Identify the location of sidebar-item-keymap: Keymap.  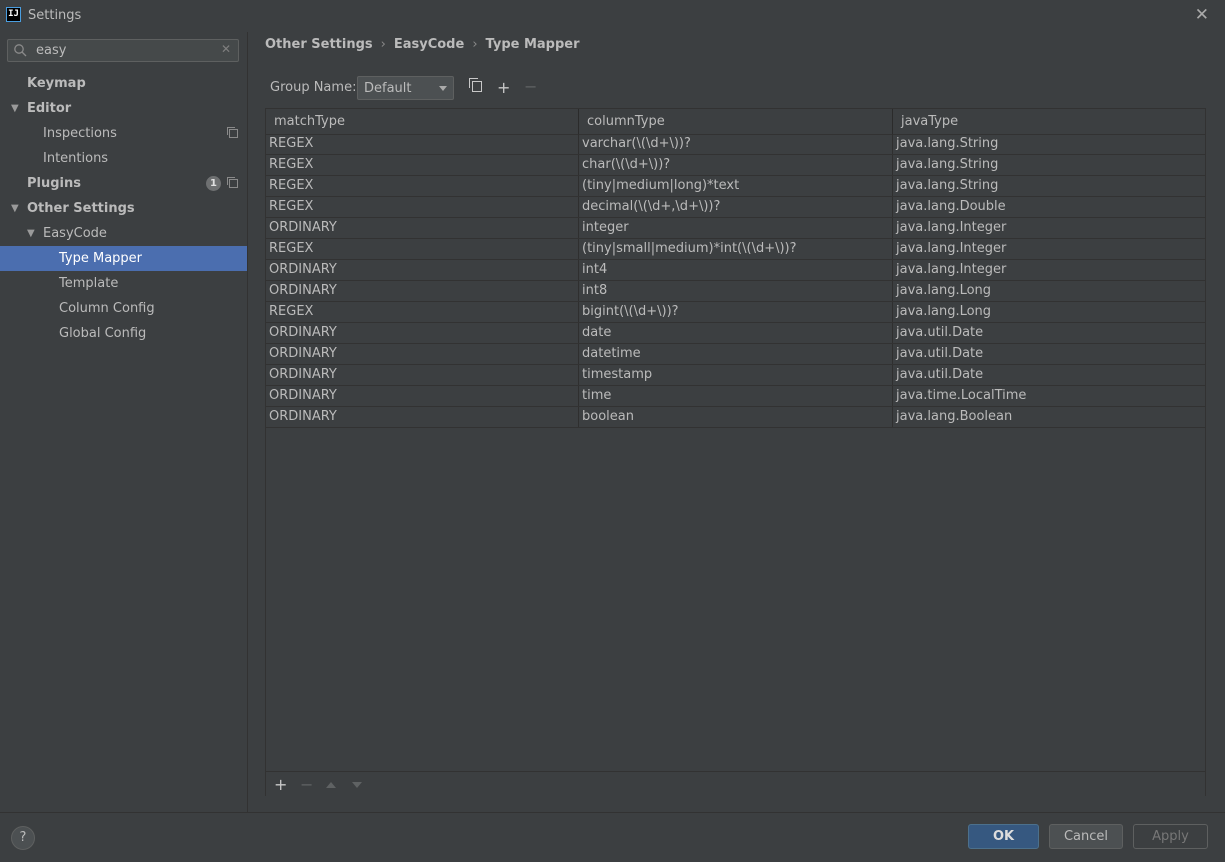
(123, 83).